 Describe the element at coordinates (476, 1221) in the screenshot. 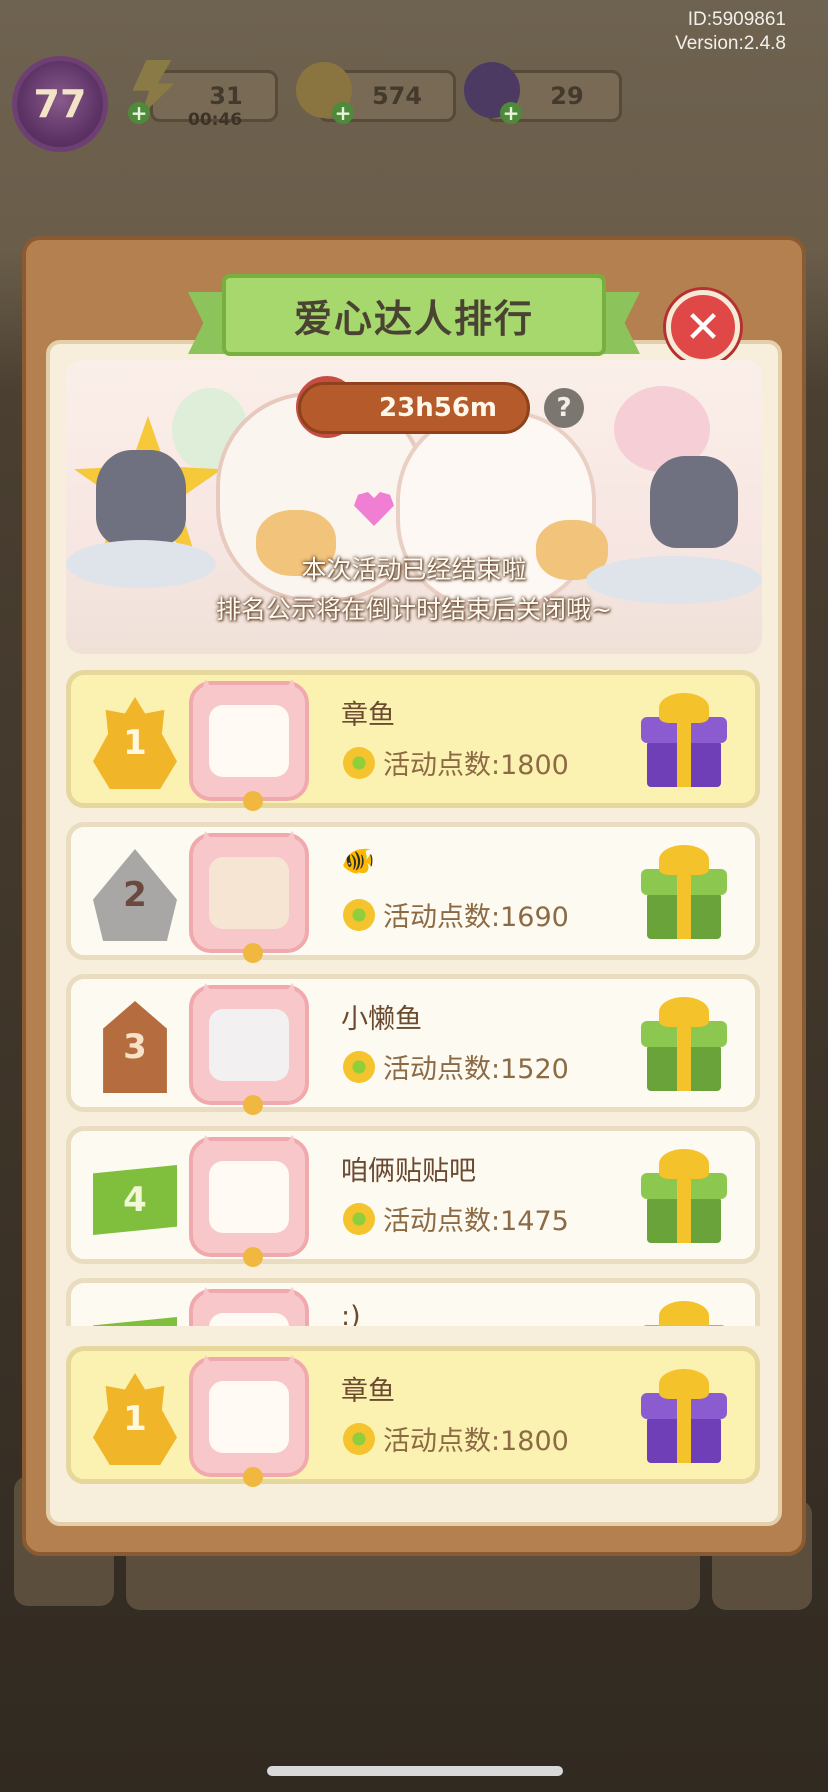

I see `points-text: 活动点数:1475` at that location.